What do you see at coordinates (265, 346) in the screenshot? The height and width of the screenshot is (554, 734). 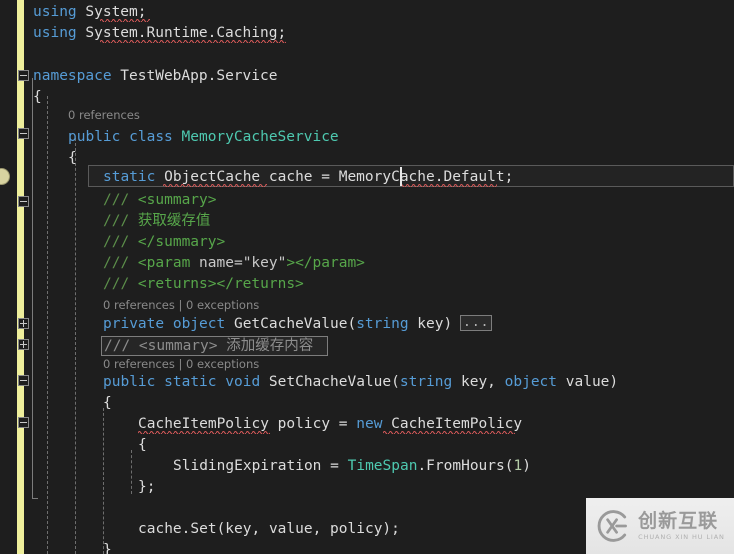 I see `collapsed-summary-text: 添加缓存内容` at bounding box center [265, 346].